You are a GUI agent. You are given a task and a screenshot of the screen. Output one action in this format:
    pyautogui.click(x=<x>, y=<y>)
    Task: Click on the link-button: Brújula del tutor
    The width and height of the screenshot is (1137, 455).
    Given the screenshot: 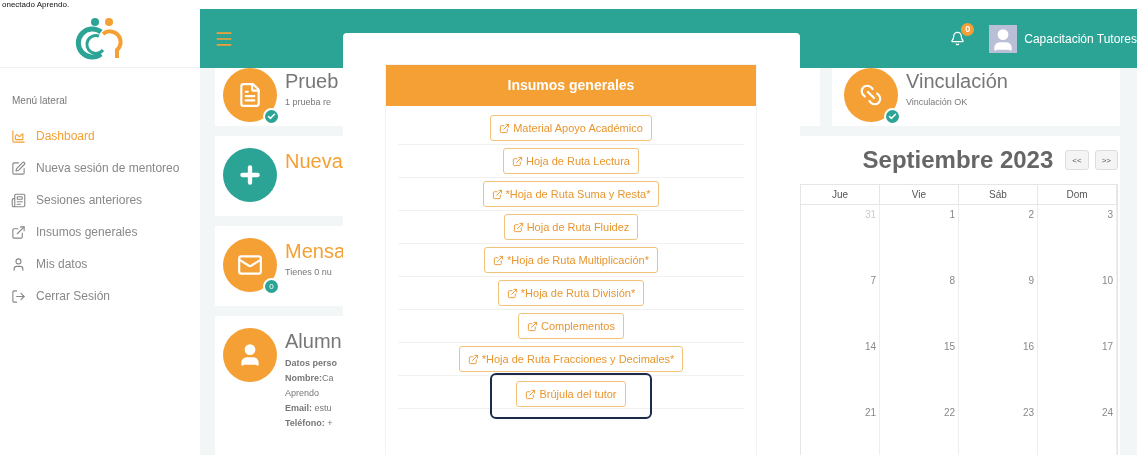 What is the action you would take?
    pyautogui.click(x=571, y=394)
    